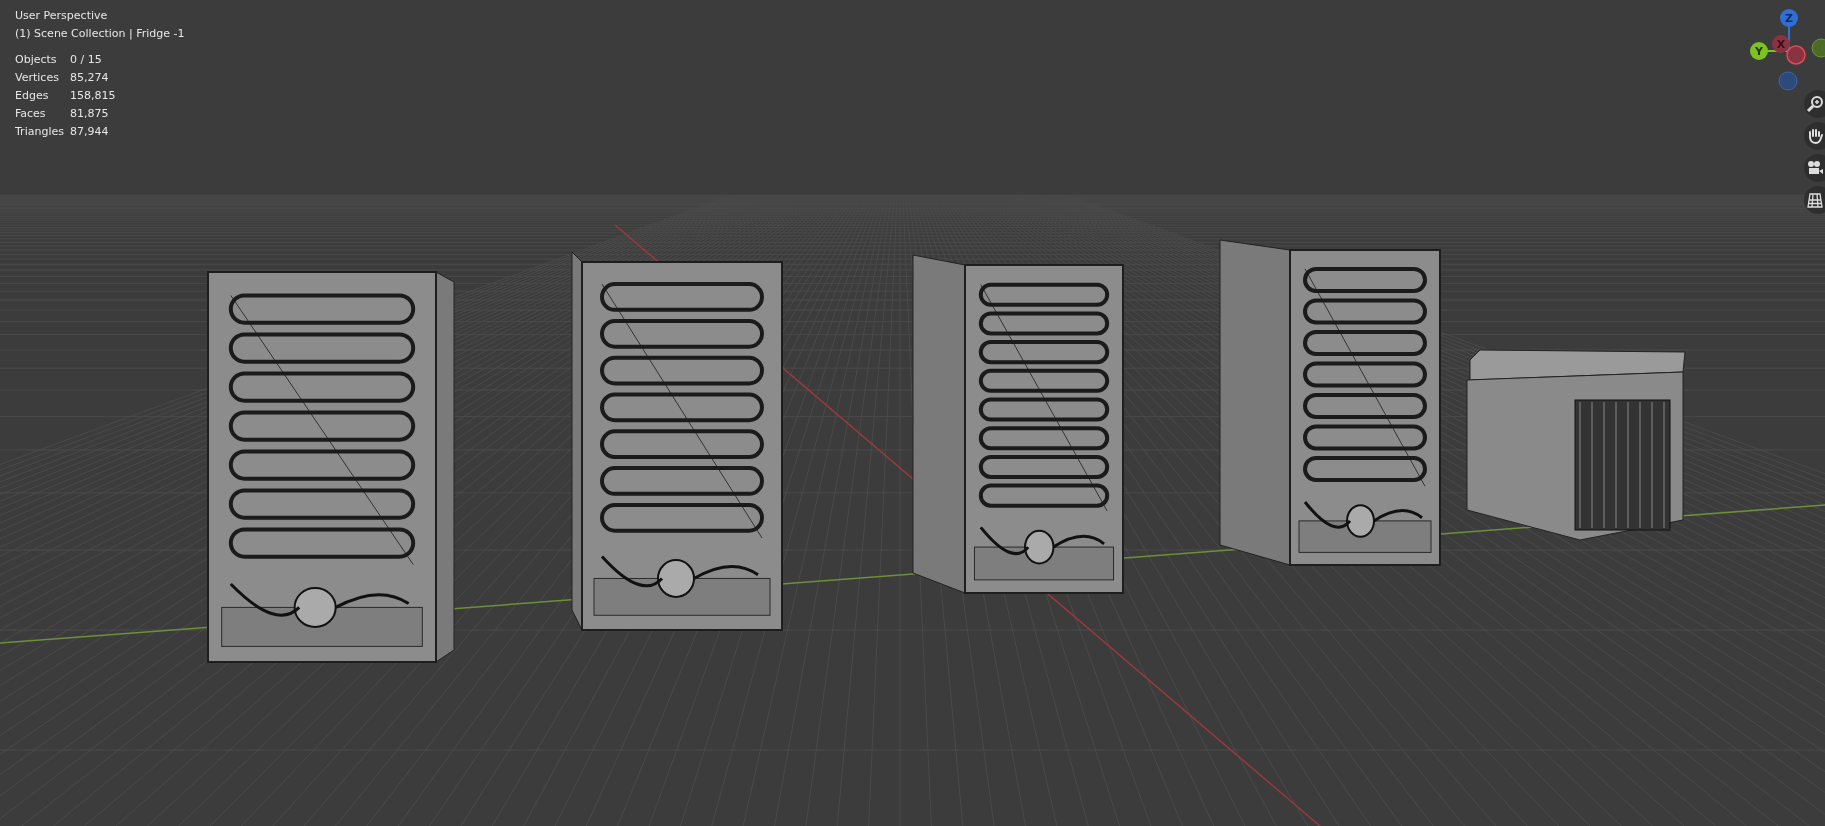 This screenshot has width=1825, height=826. What do you see at coordinates (86, 59) in the screenshot?
I see `stat-value: 0 / 15` at bounding box center [86, 59].